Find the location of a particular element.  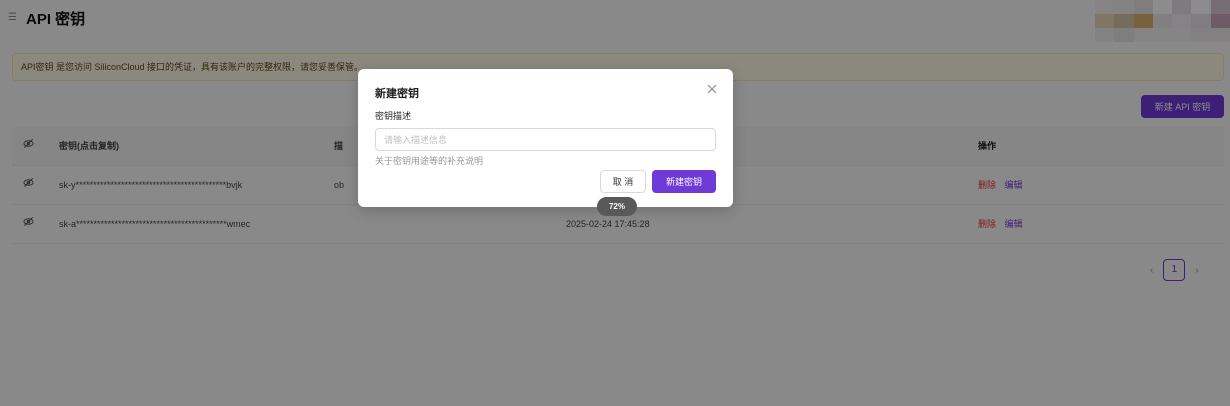

create-key-button: 新建密钥 is located at coordinates (684, 181).